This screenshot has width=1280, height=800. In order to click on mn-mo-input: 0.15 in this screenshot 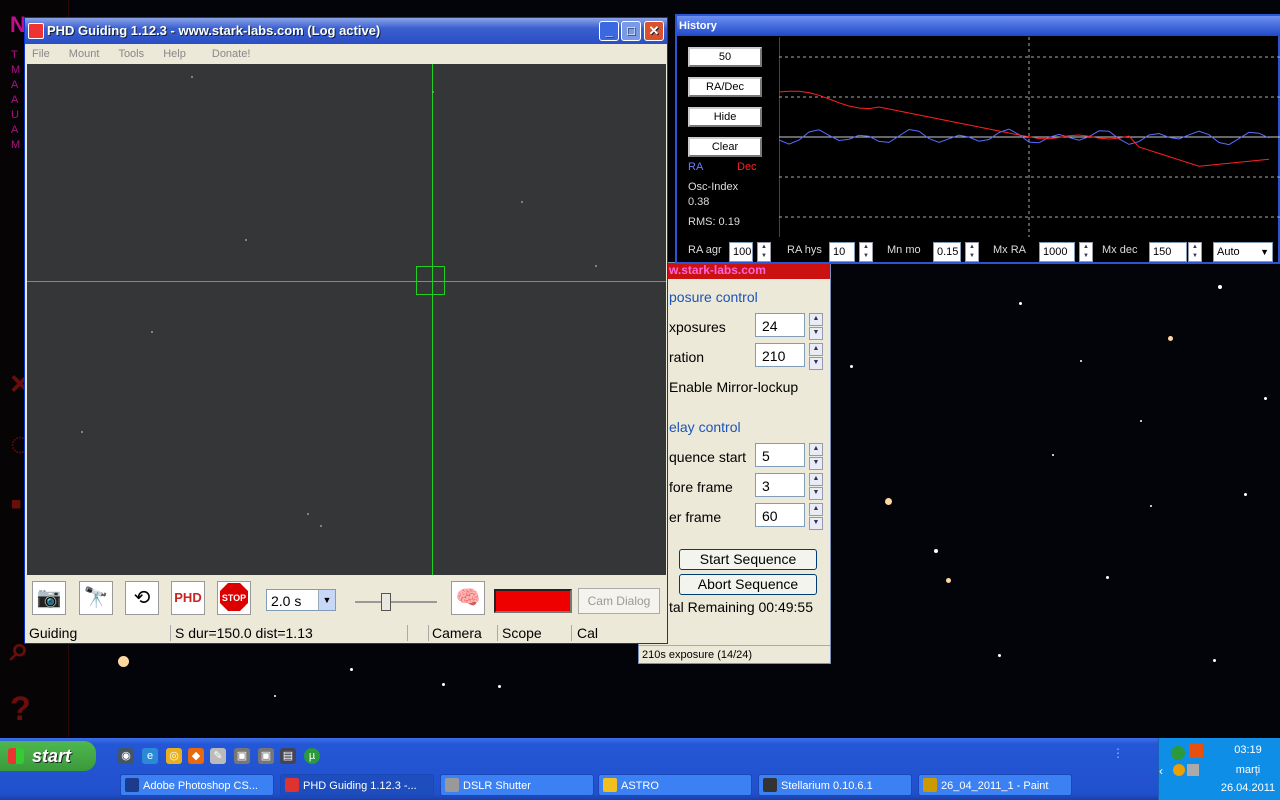, I will do `click(947, 252)`.